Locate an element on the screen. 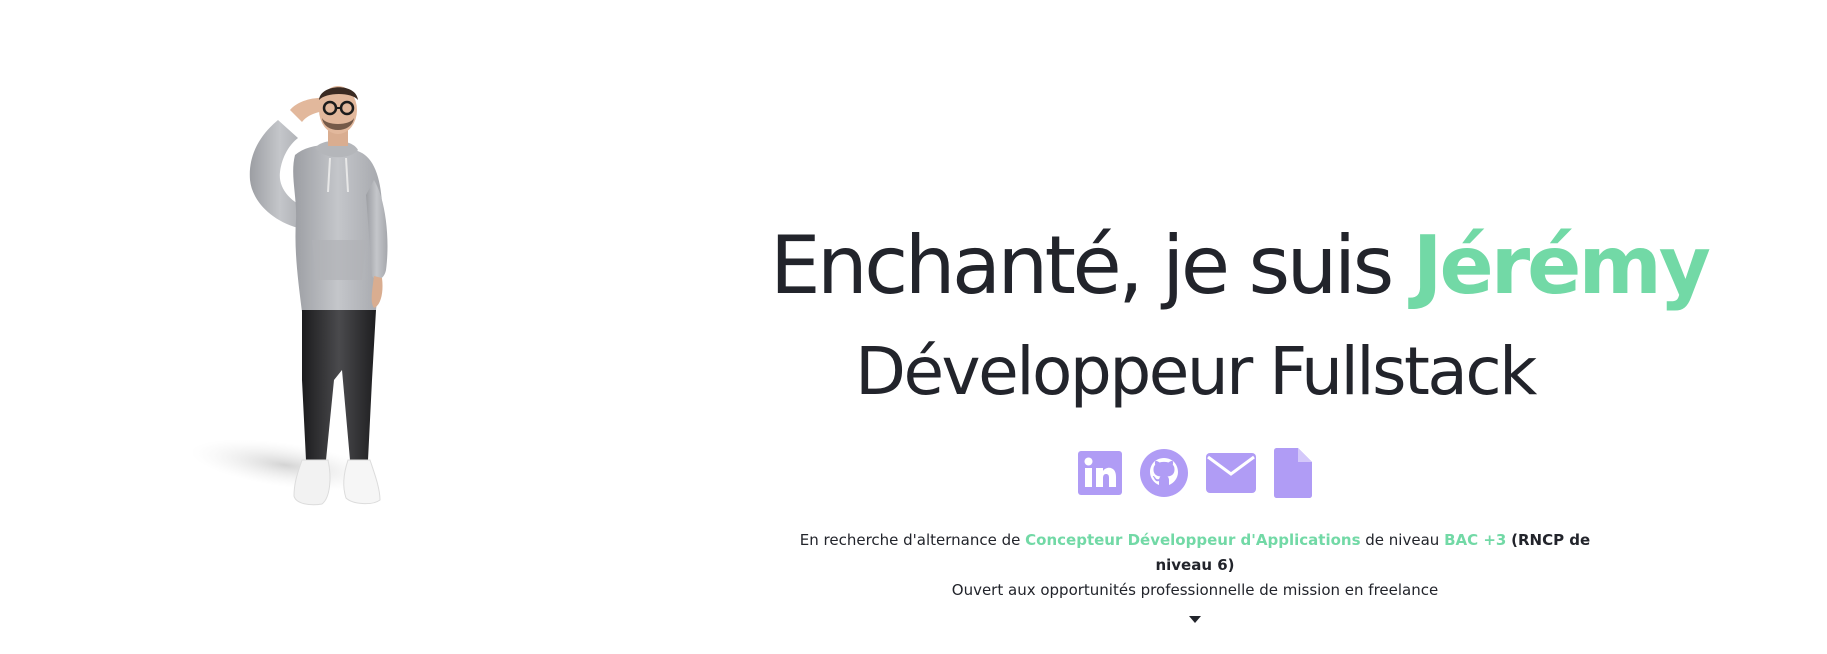  avatar-3d is located at coordinates (320, 300).